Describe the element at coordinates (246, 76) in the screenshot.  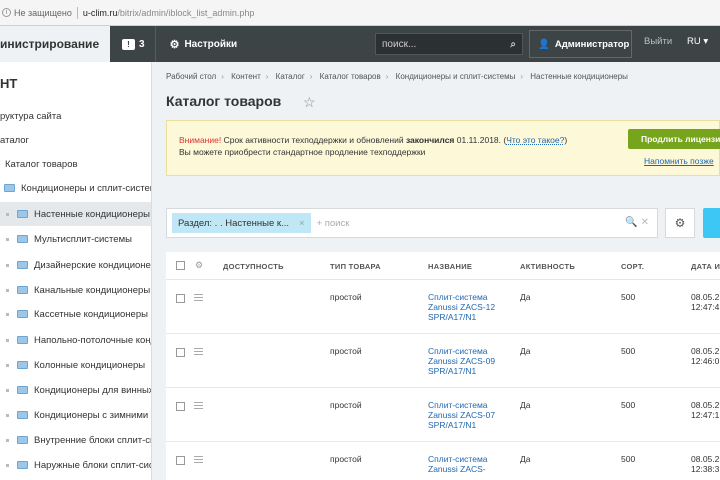
I see `breadcrumb-item: Контент` at that location.